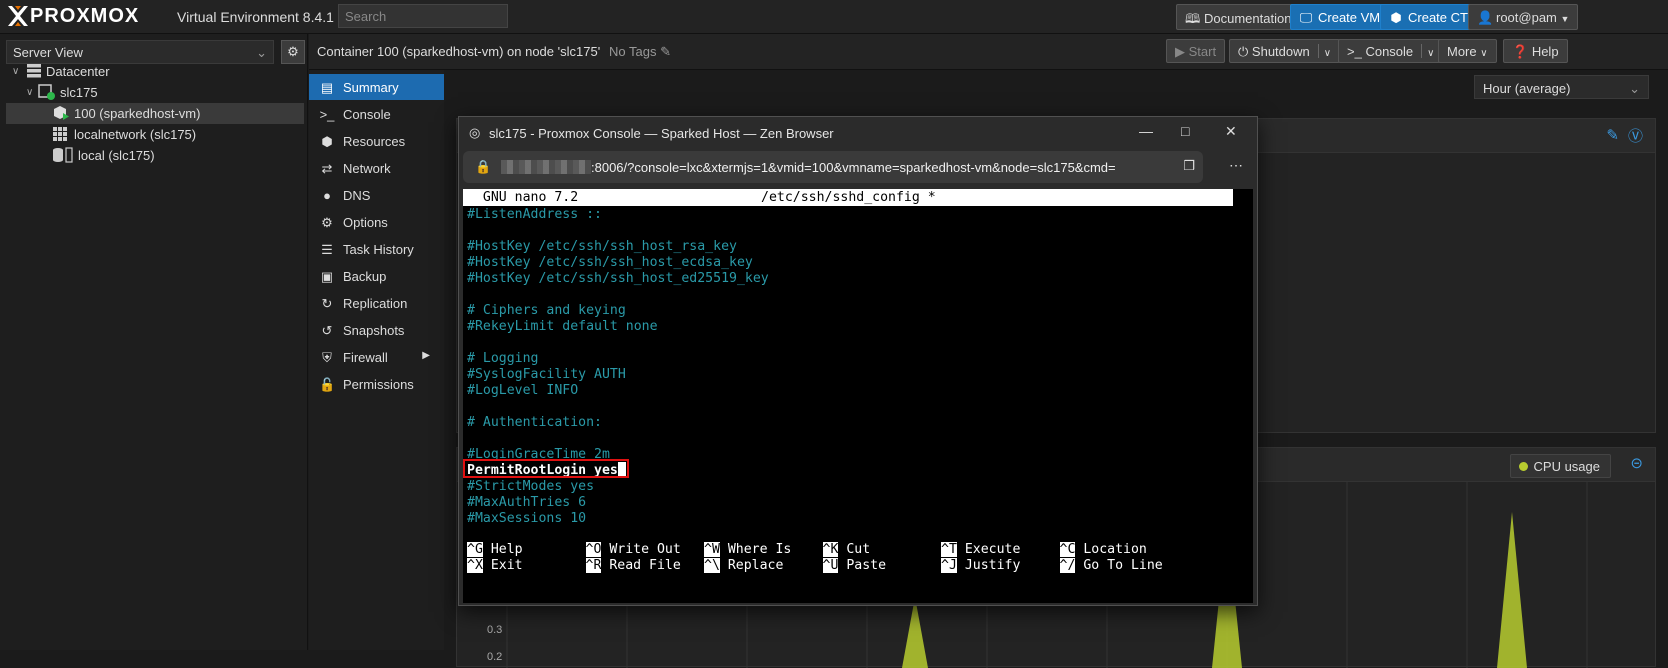 The image size is (1668, 668). I want to click on console-button: >_ Console ∨, so click(1391, 51).